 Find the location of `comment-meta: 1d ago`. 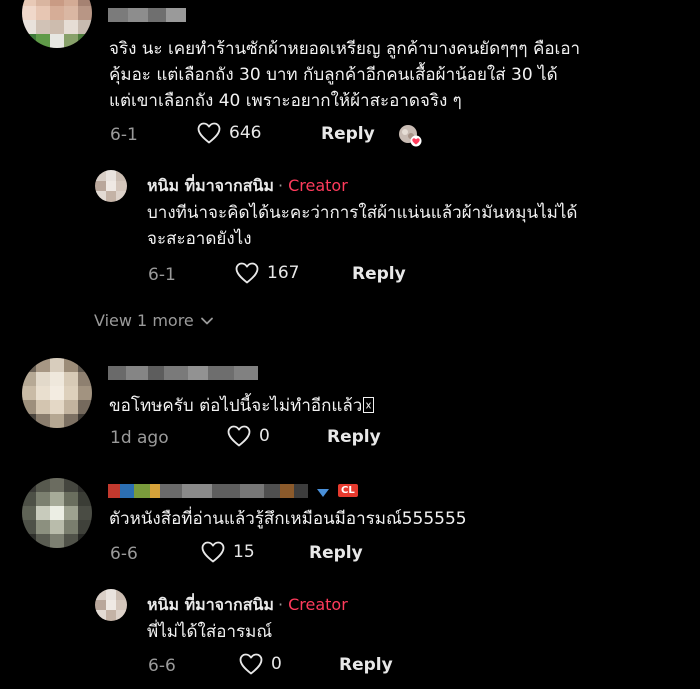

comment-meta: 1d ago is located at coordinates (139, 438).